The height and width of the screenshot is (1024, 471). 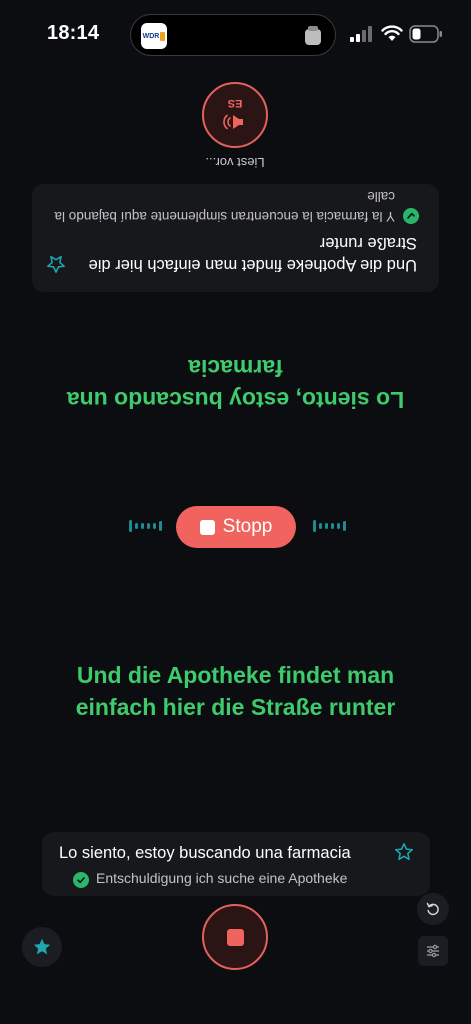 I want to click on sliders-icon, so click(x=433, y=951).